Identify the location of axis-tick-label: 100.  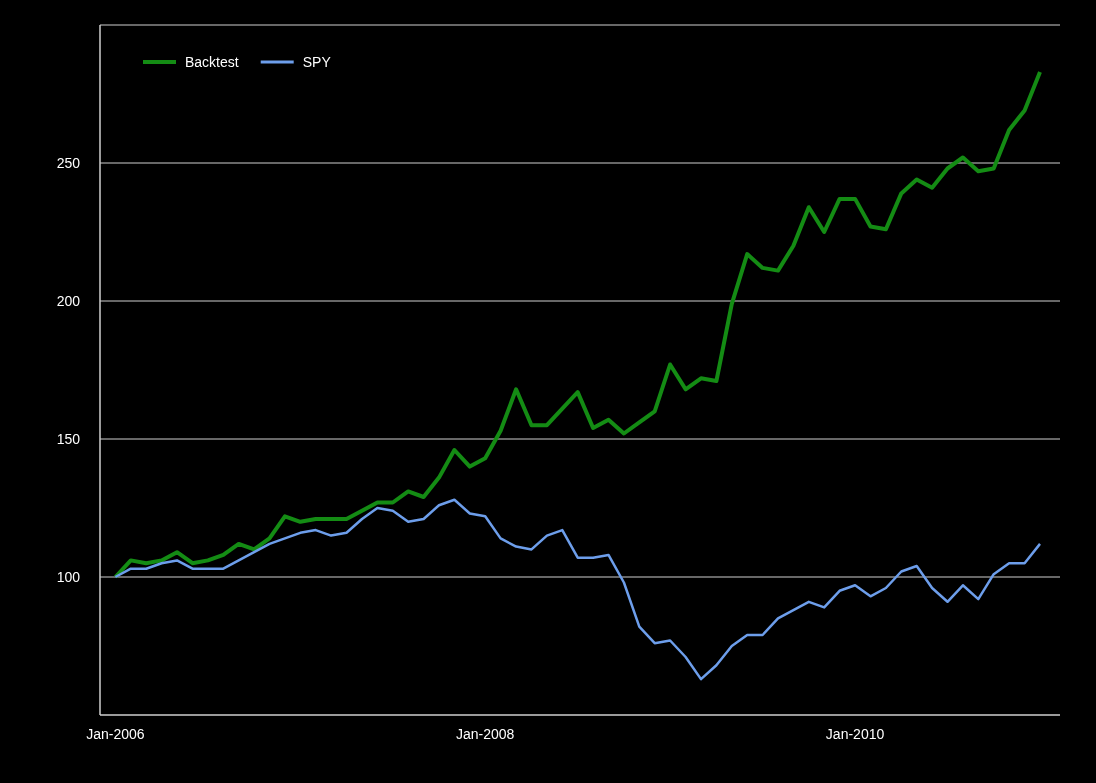
(68, 577).